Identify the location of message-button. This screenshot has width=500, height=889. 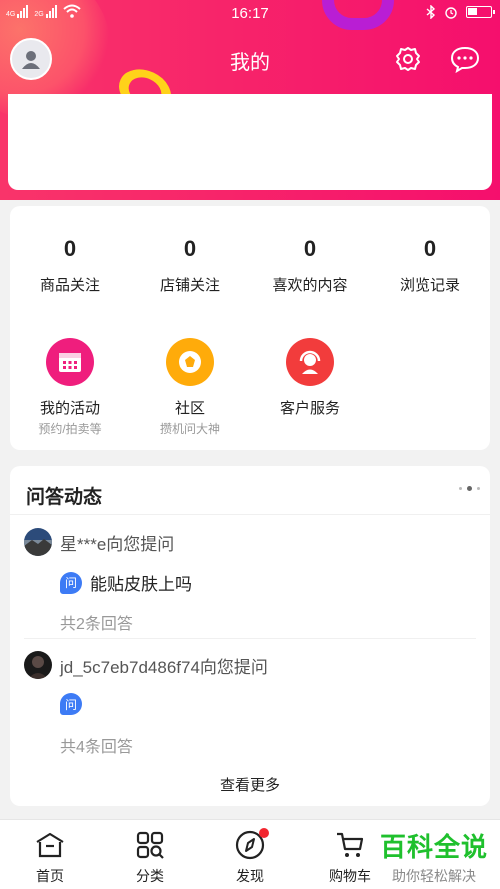
(465, 59).